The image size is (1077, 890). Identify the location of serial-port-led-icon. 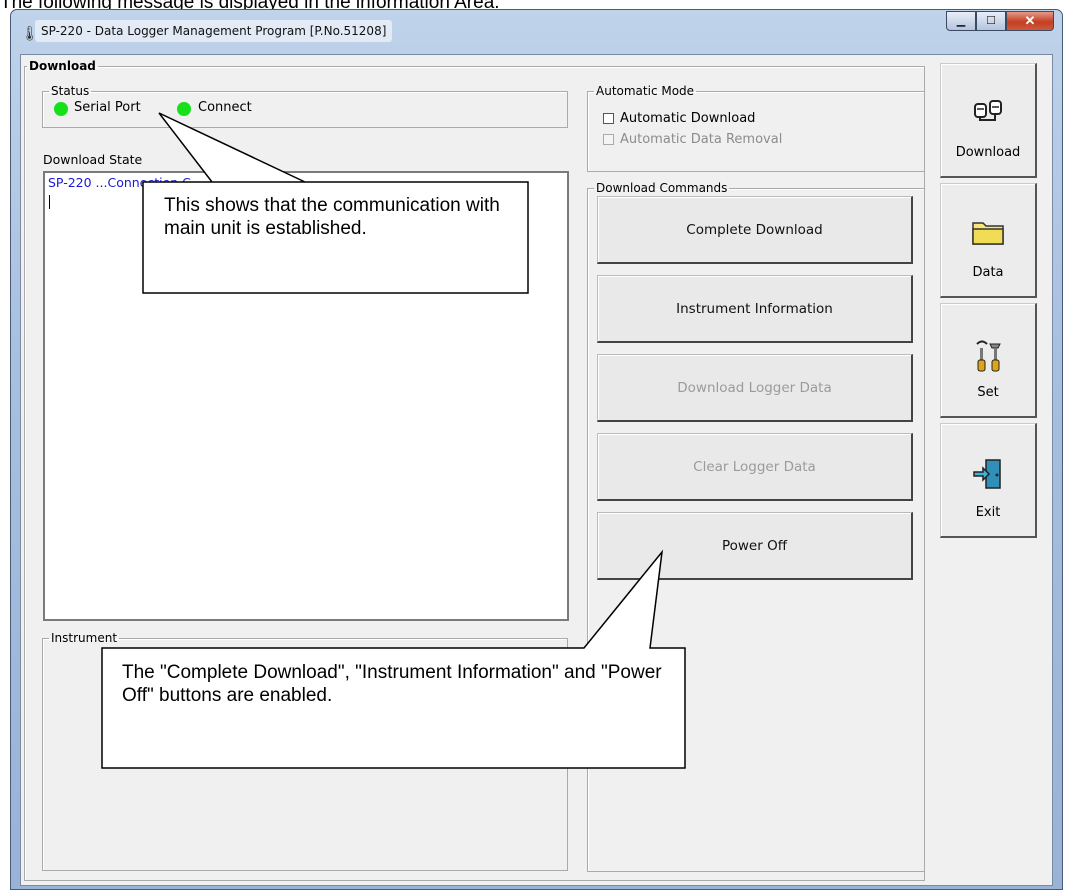
(61, 109).